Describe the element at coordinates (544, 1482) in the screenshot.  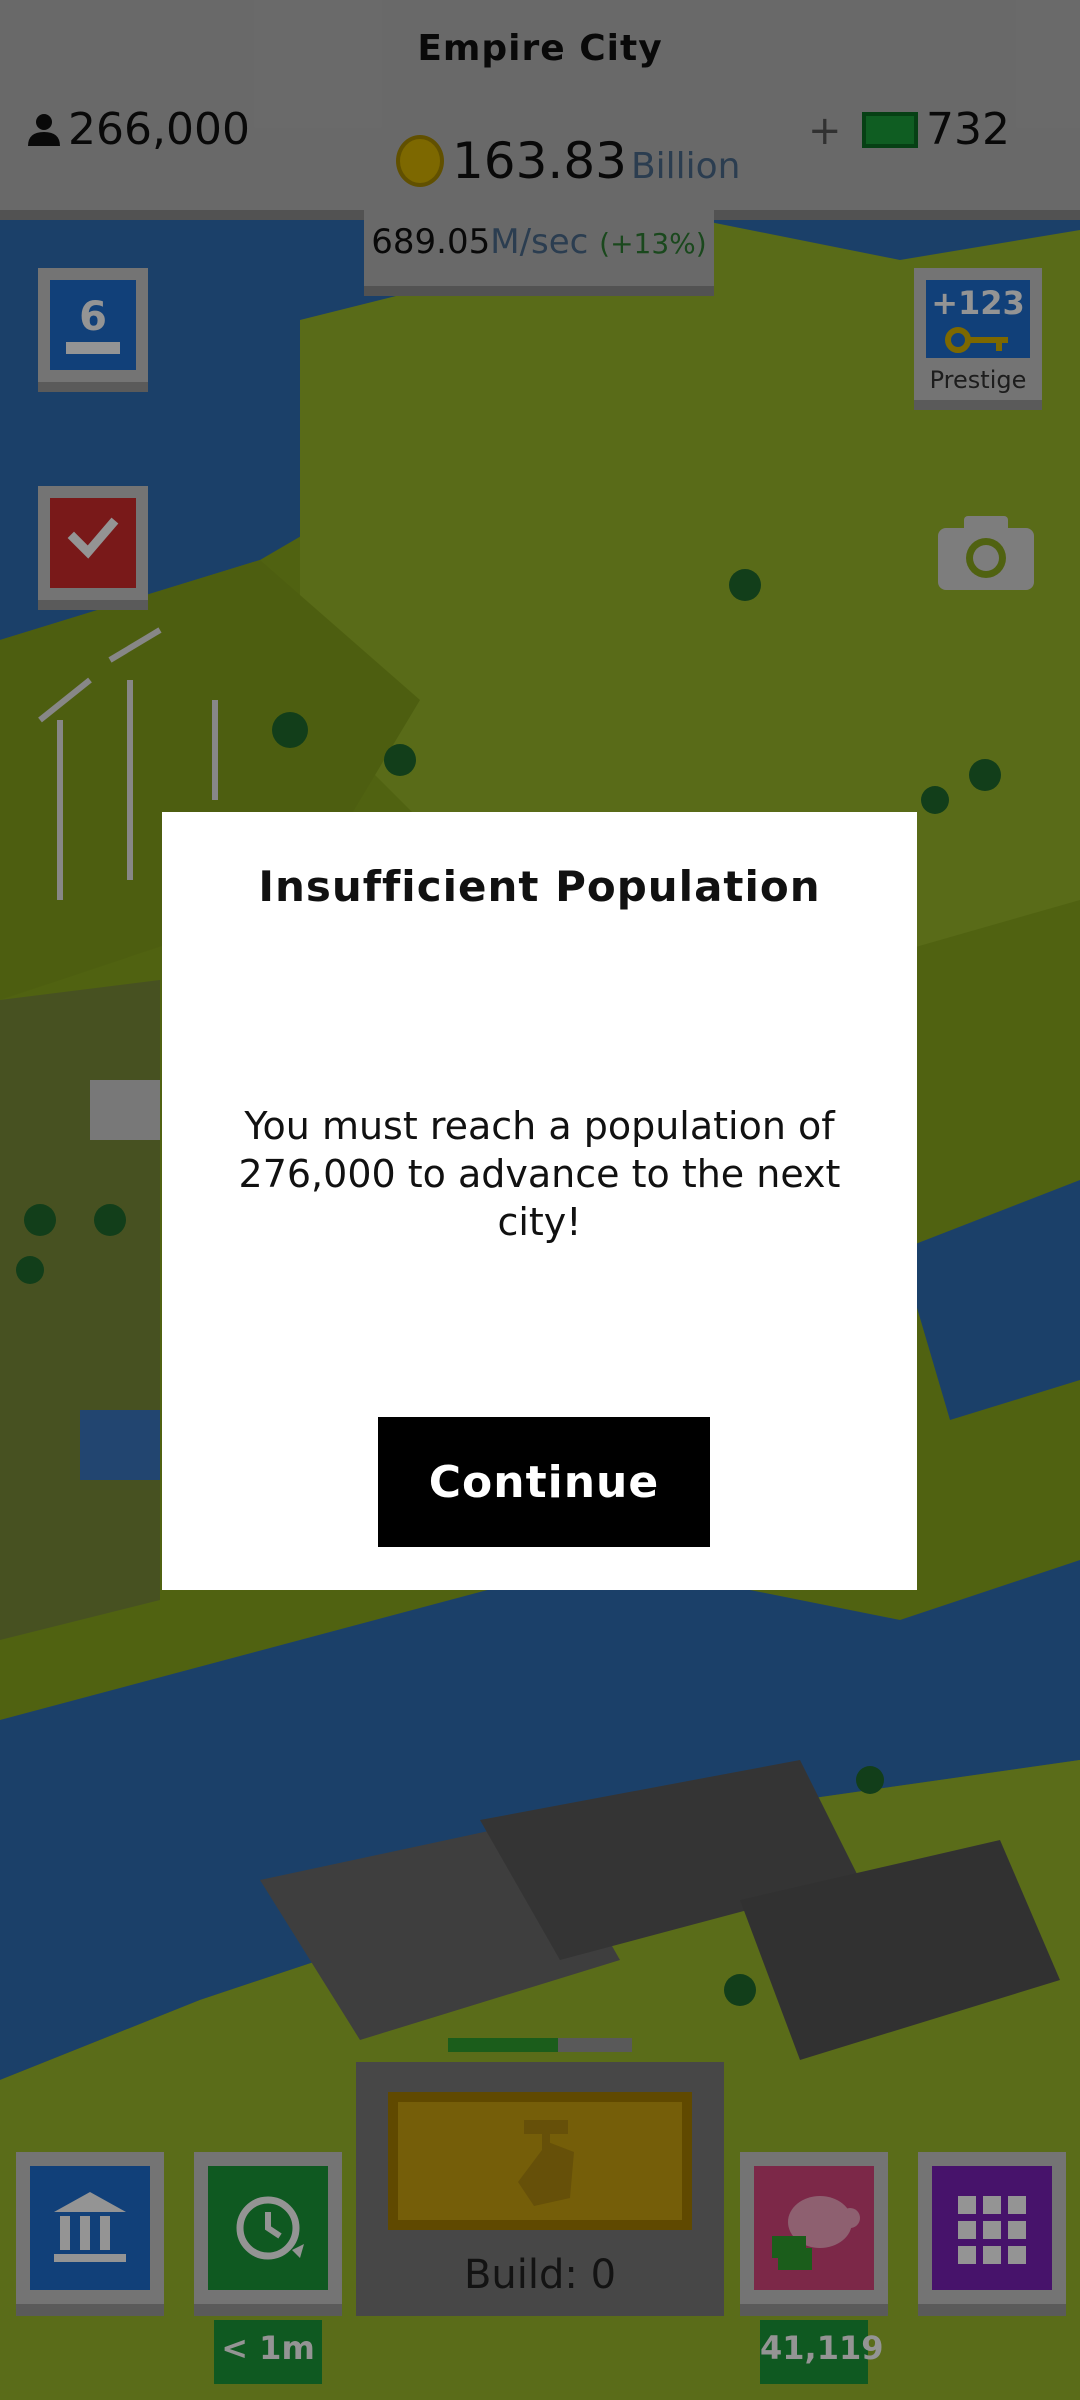
I see `continue-button: Continue` at that location.